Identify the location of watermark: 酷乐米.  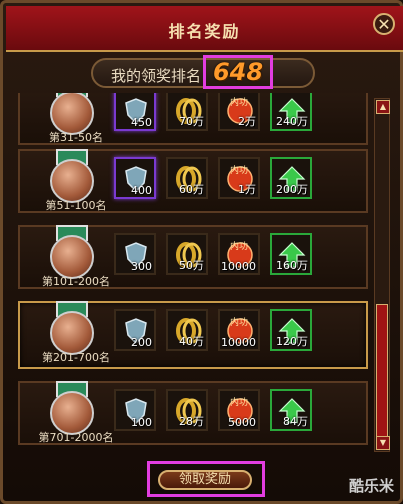
(371, 486).